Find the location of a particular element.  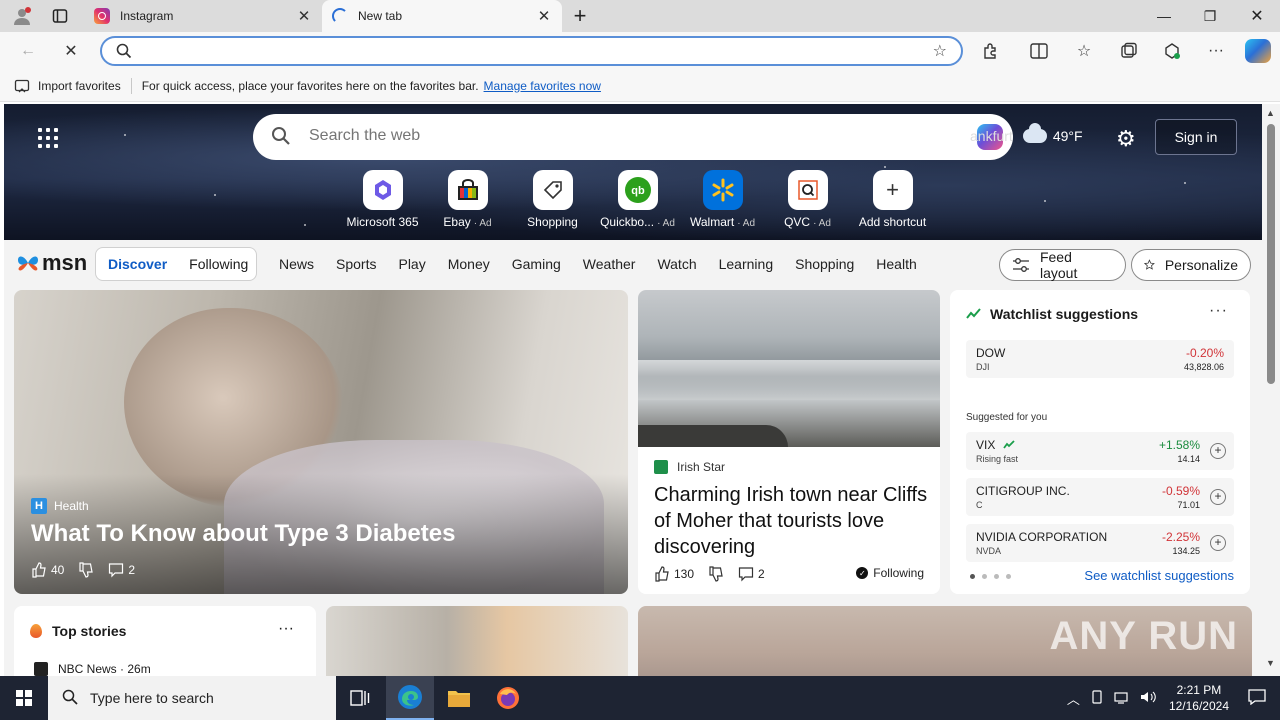

page-scrollbar: ▲ ▼ is located at coordinates (1271, 390).